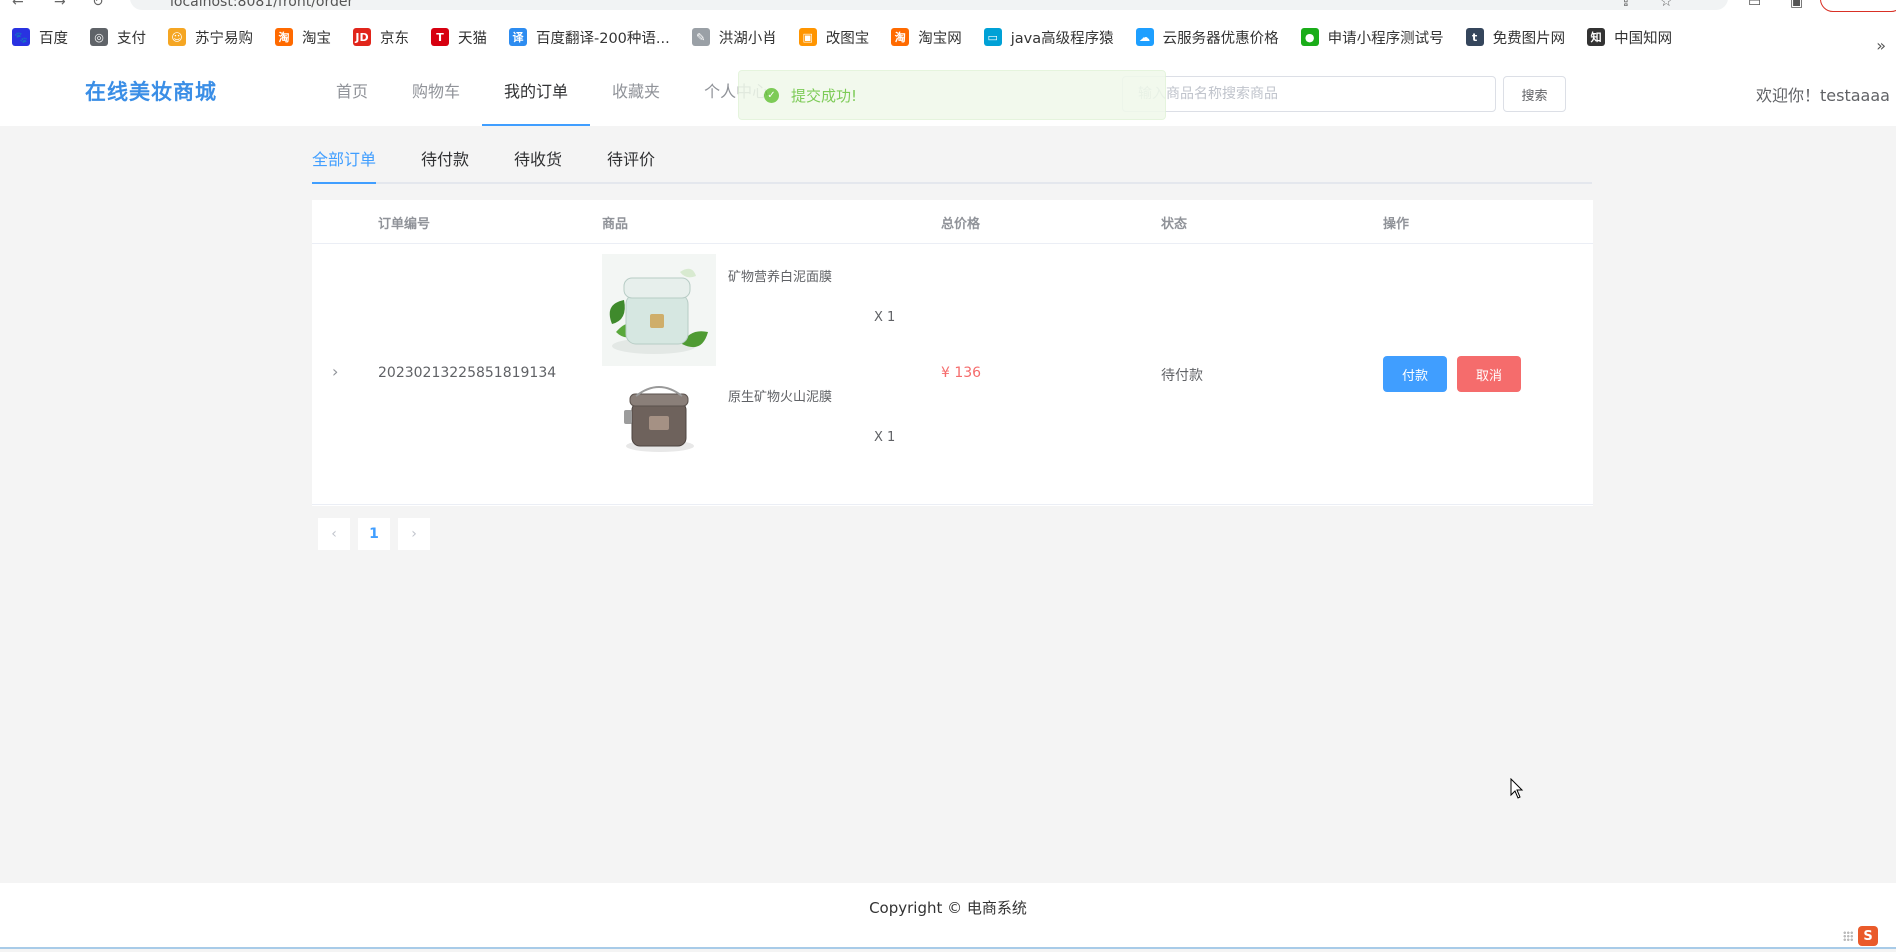 The image size is (1896, 952). What do you see at coordinates (1666, 5) in the screenshot?
I see `bookmark-star-icon: ☆` at bounding box center [1666, 5].